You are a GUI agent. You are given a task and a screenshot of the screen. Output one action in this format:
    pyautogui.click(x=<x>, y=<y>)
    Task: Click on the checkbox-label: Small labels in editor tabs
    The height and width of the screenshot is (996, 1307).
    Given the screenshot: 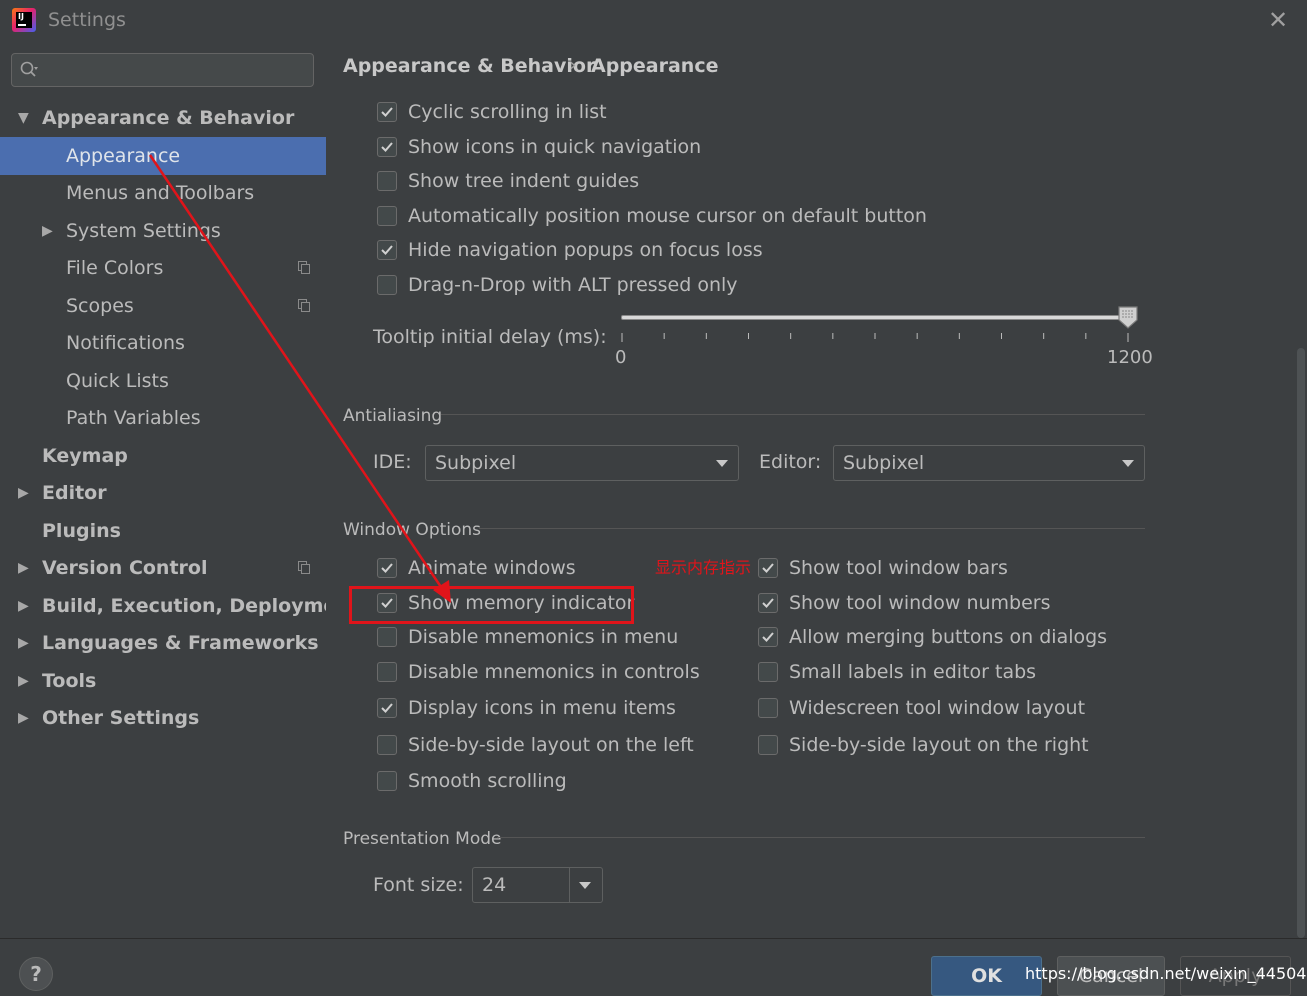 What is the action you would take?
    pyautogui.click(x=913, y=672)
    